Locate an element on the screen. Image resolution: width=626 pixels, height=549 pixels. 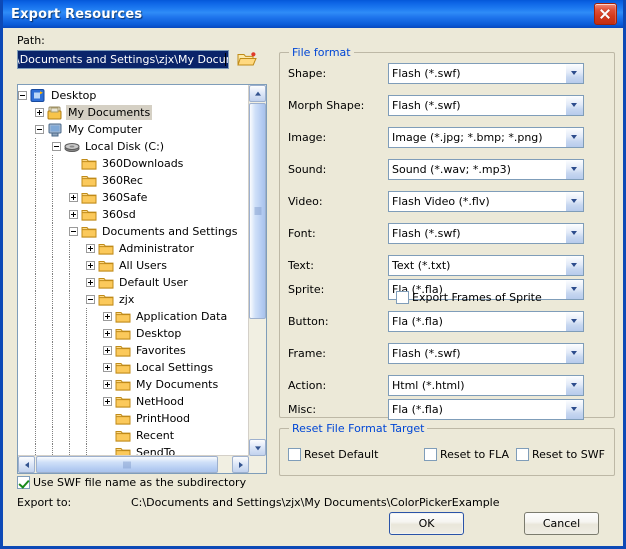
scroll-right-button is located at coordinates (240, 464).